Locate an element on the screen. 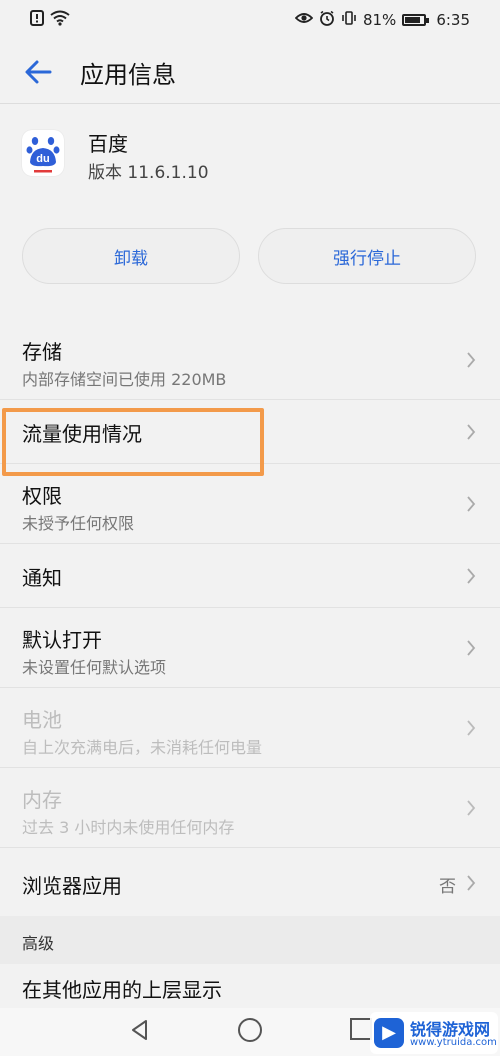 The width and height of the screenshot is (500, 1056). alarm-icon is located at coordinates (327, 20).